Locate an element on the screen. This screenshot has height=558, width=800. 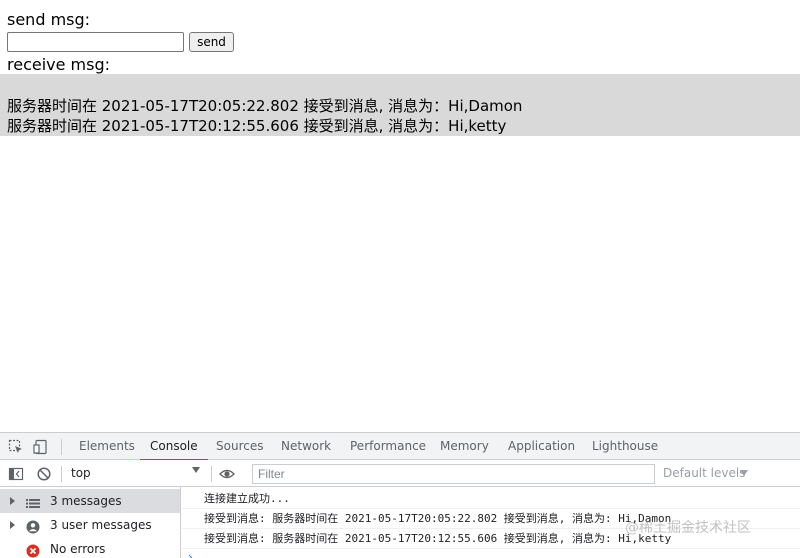
tab-lighthouse: Lighthouse is located at coordinates (625, 446).